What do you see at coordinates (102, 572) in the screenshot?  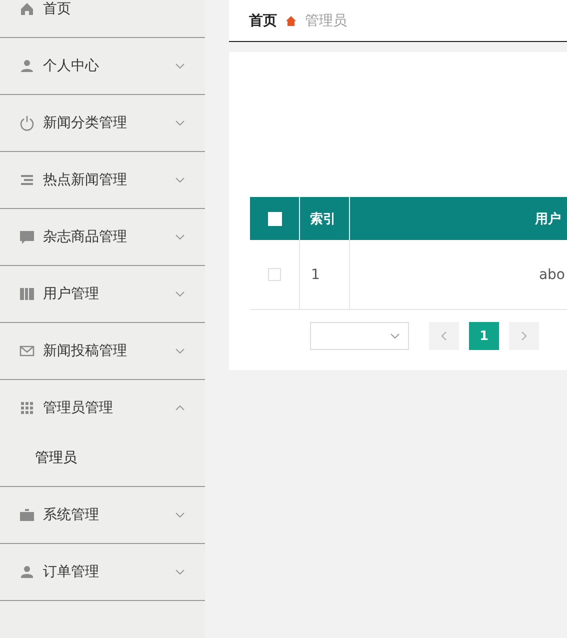 I see `sidebar-item: 订单管理` at bounding box center [102, 572].